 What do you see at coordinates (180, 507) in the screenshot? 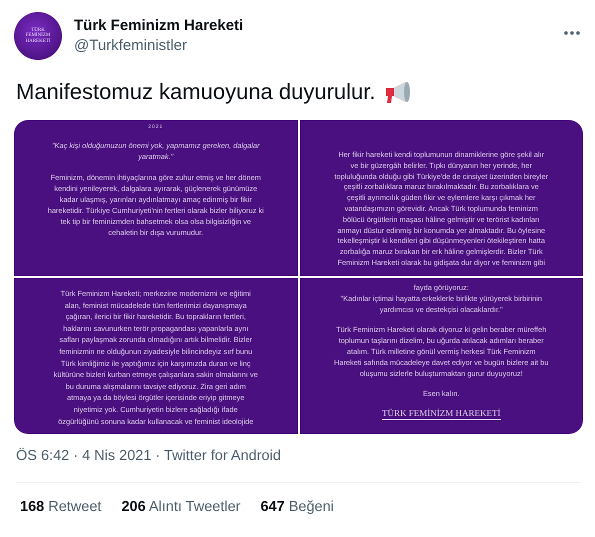
I see `stat-link: 206 Alıntı Tweetler` at bounding box center [180, 507].